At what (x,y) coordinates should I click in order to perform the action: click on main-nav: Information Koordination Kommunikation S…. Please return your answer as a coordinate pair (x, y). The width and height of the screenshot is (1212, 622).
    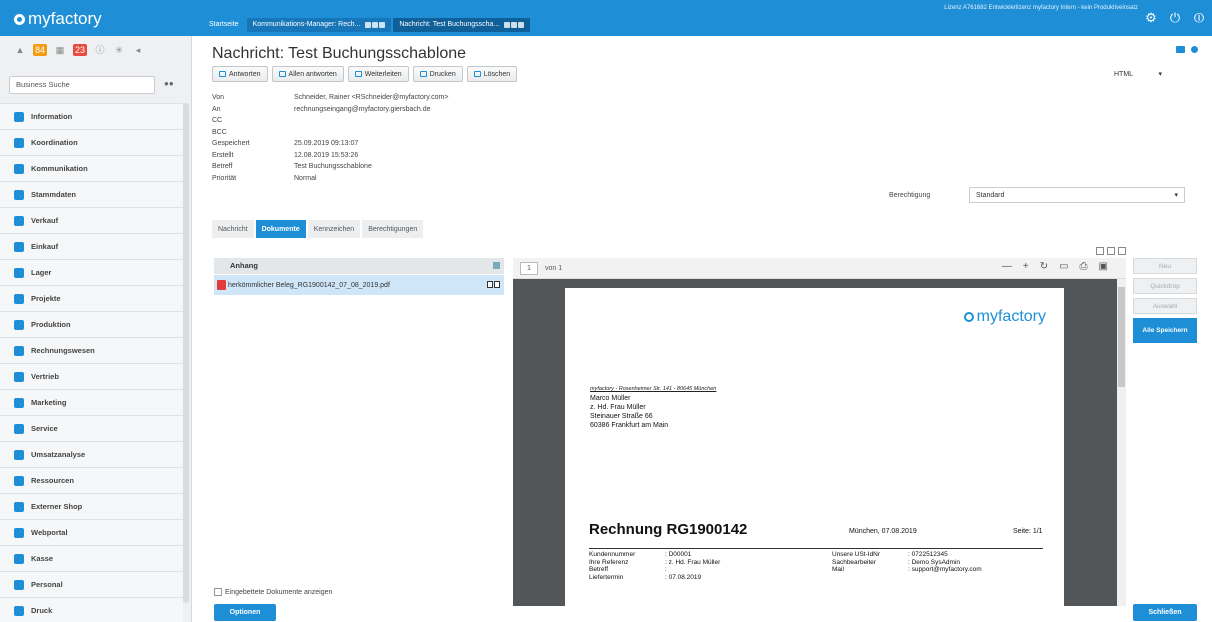
    Looking at the image, I should click on (91, 362).